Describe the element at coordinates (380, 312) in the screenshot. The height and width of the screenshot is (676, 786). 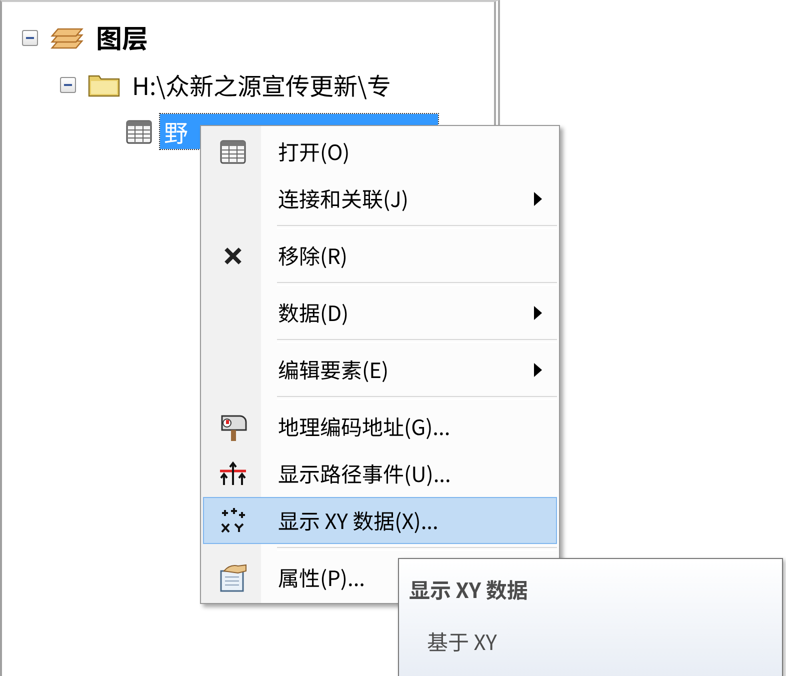
I see `menu-item: 数据(D)` at that location.